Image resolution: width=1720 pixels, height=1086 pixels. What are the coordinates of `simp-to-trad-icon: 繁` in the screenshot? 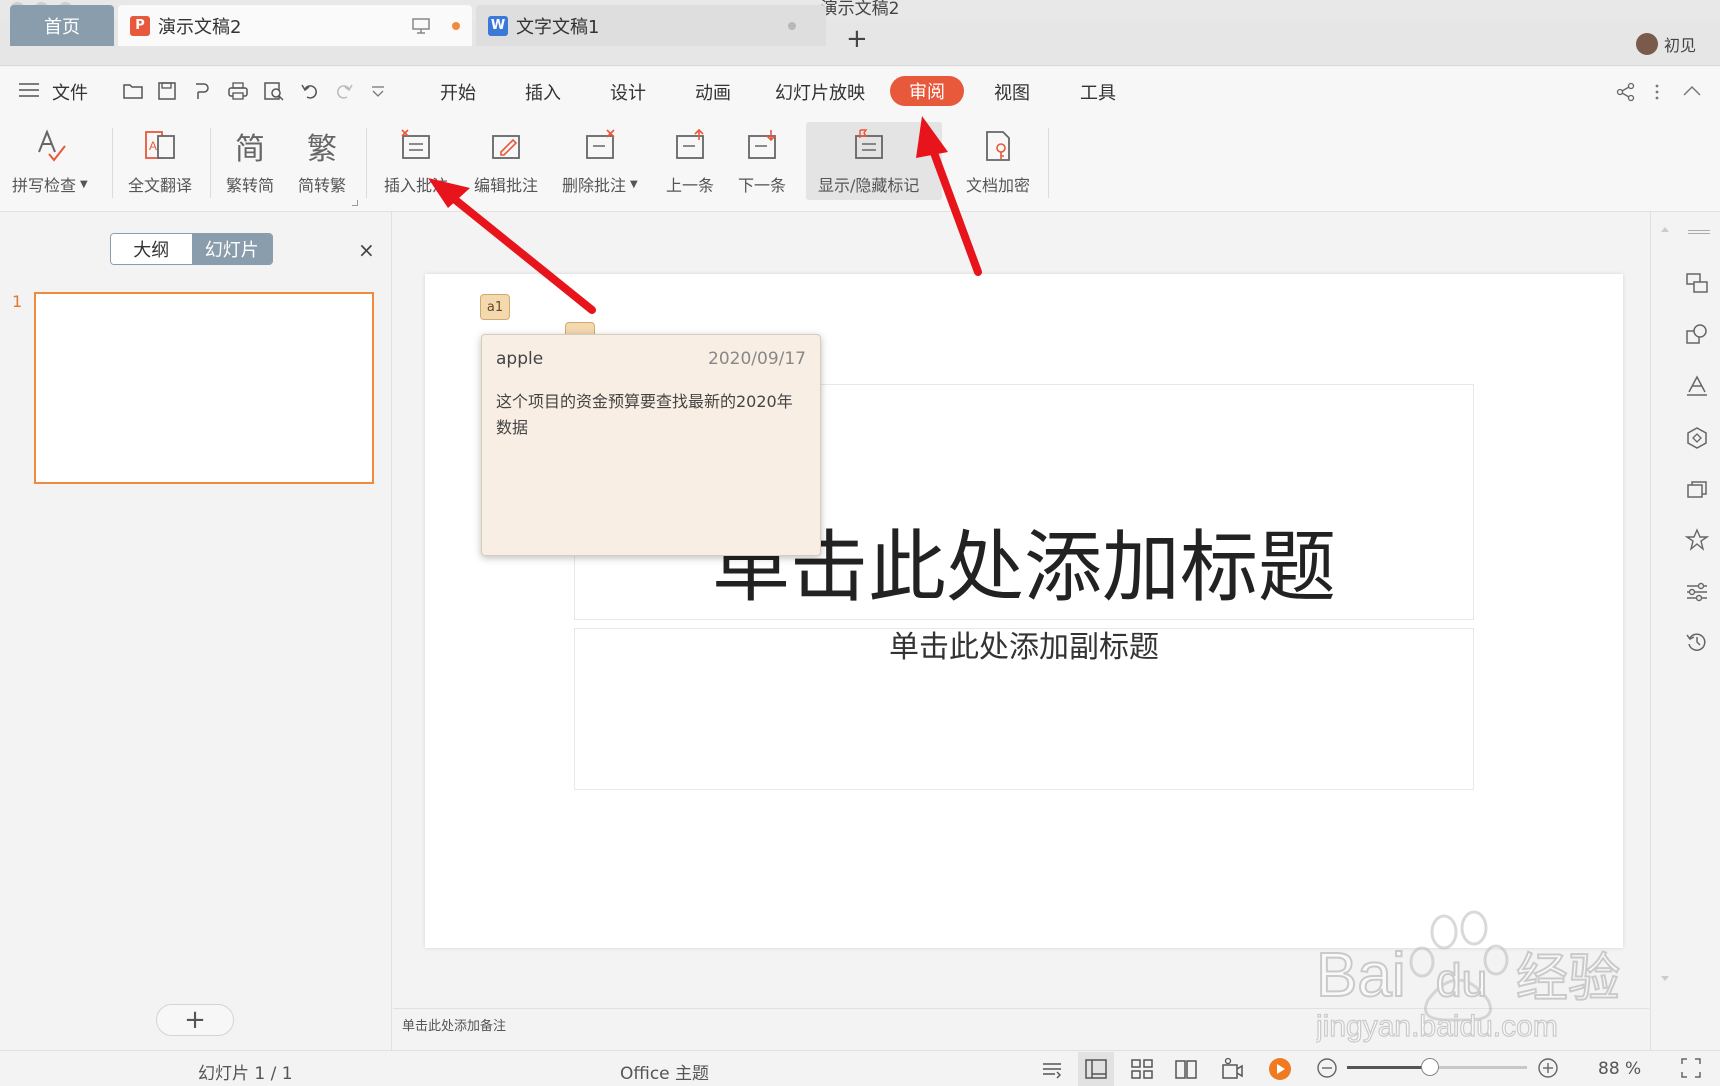 It's located at (322, 146).